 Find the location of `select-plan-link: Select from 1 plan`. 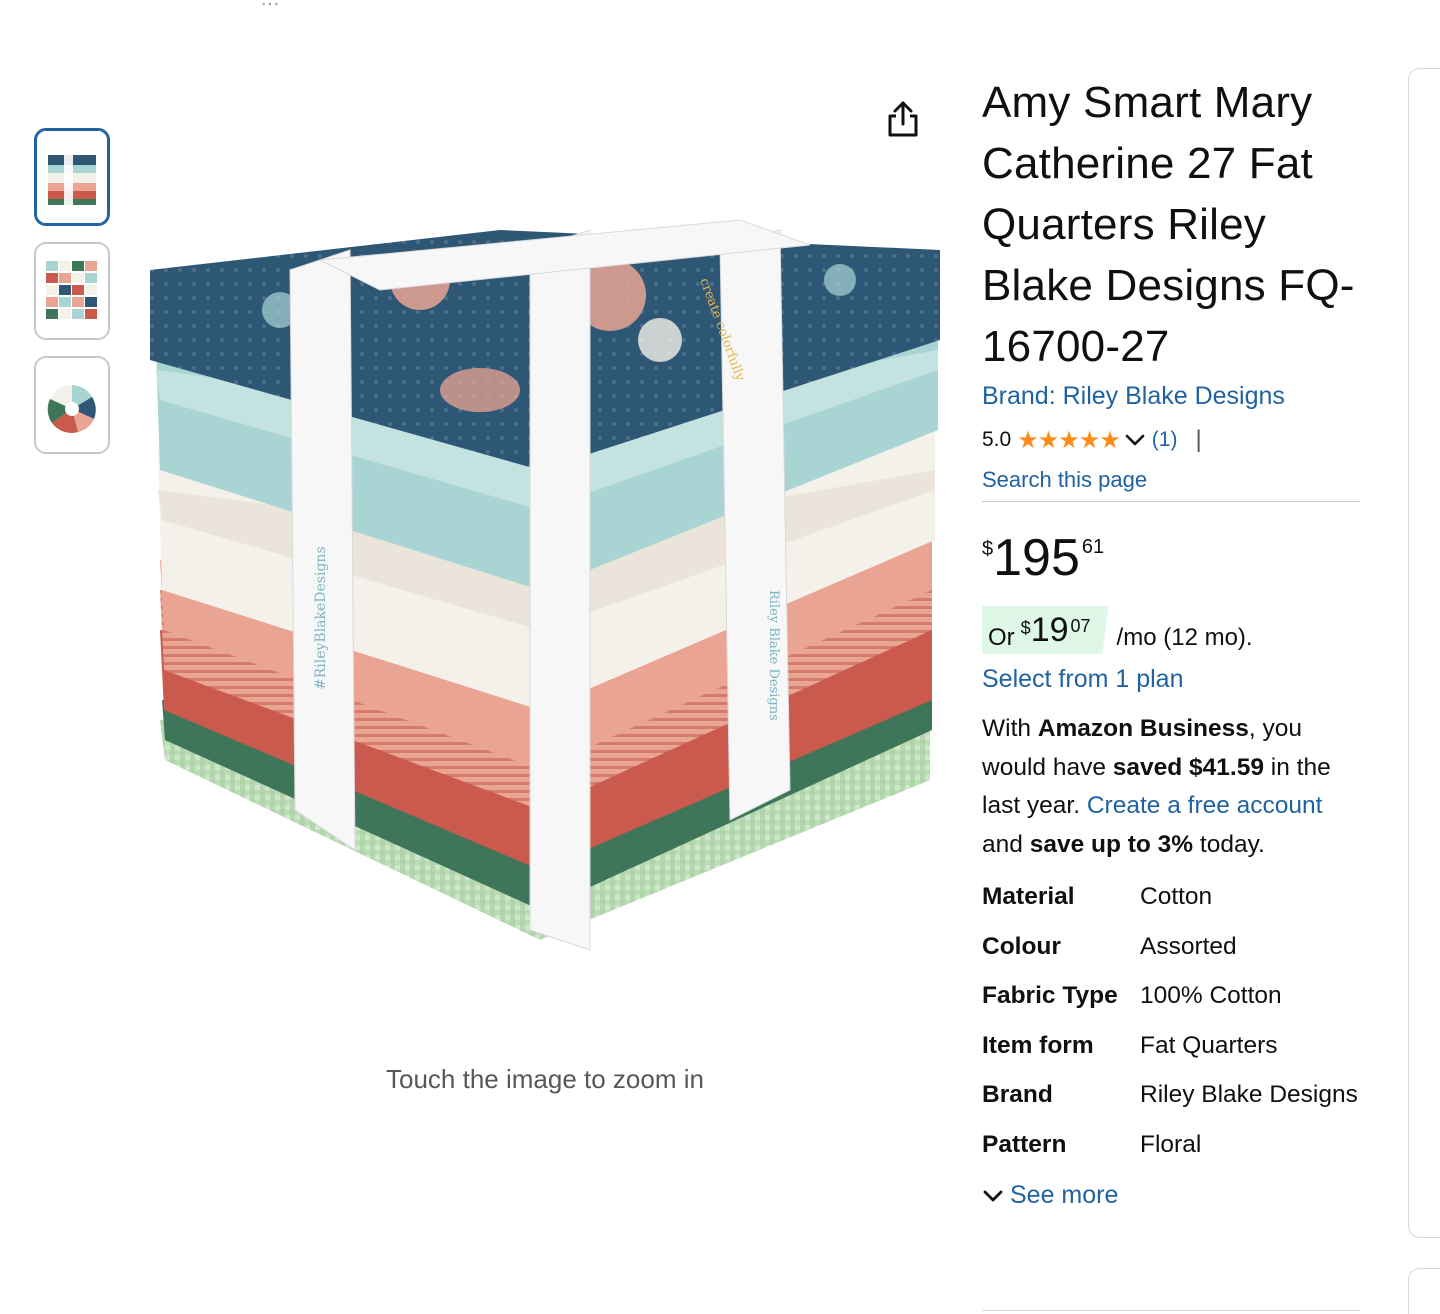

select-plan-link: Select from 1 plan is located at coordinates (1172, 679).